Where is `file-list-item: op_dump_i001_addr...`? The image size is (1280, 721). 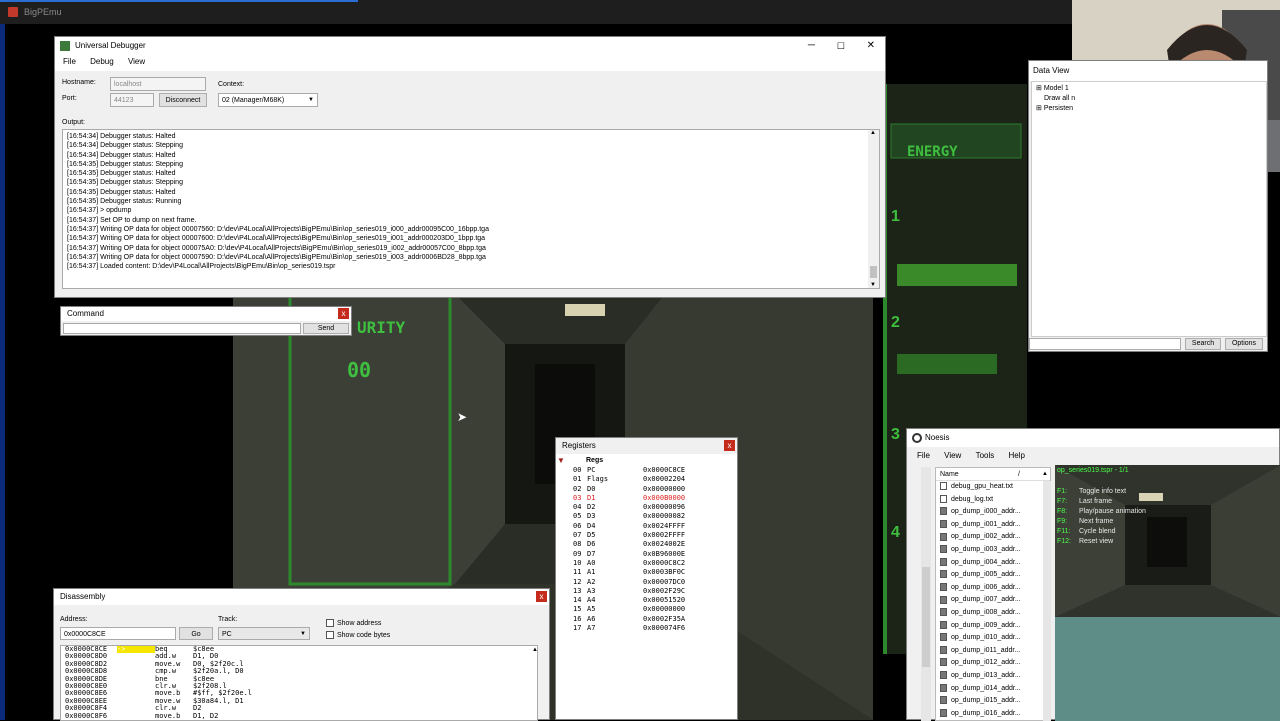
file-list-item: op_dump_i001_addr... is located at coordinates (993, 525).